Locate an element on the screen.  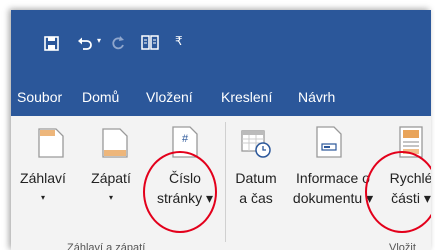
header-icon is located at coordinates (51, 143).